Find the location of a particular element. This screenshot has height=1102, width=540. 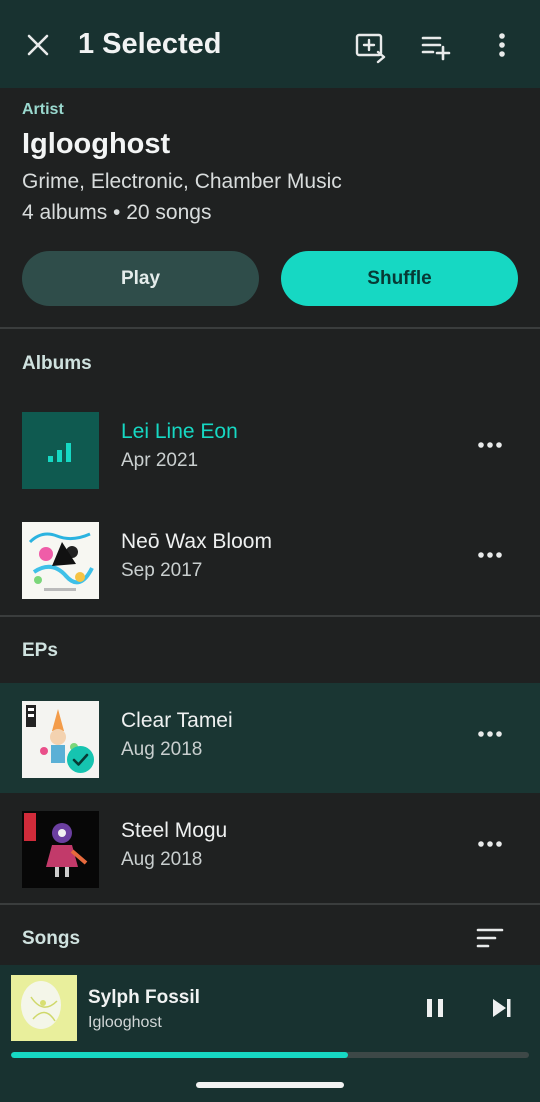

pause-icon is located at coordinates (435, 1008).